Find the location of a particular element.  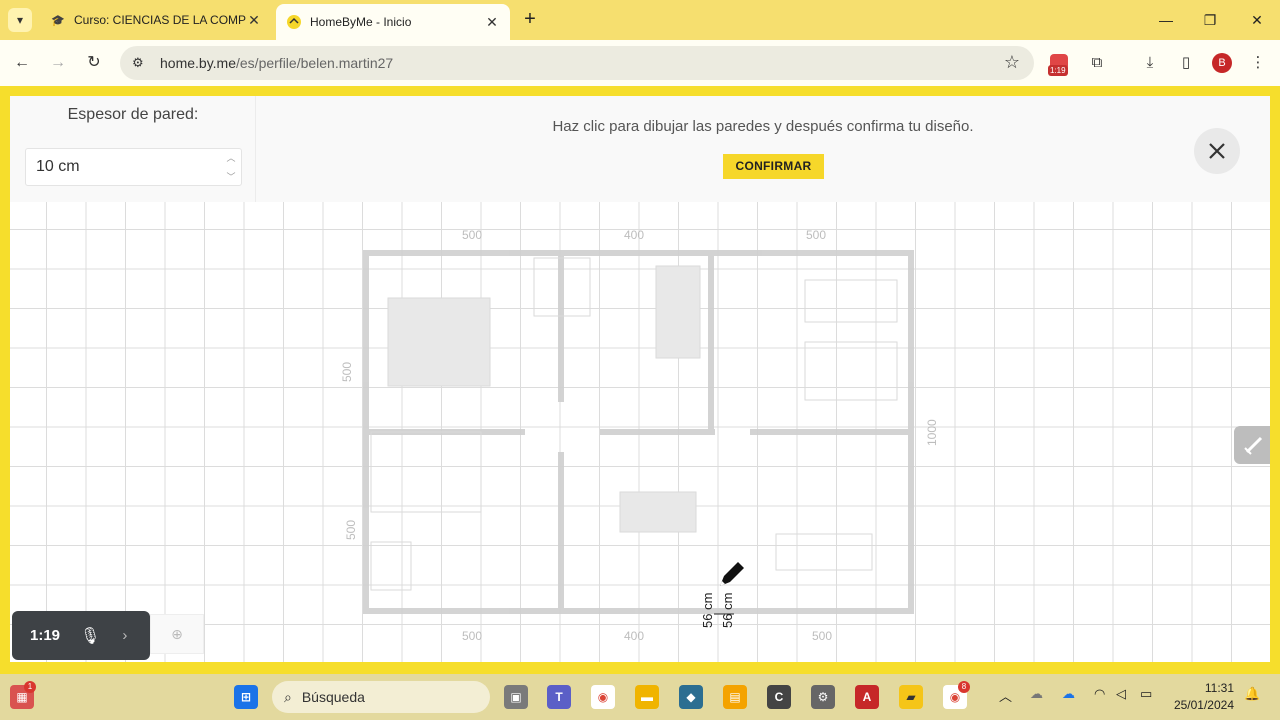

sofa-shape is located at coordinates (851, 301).